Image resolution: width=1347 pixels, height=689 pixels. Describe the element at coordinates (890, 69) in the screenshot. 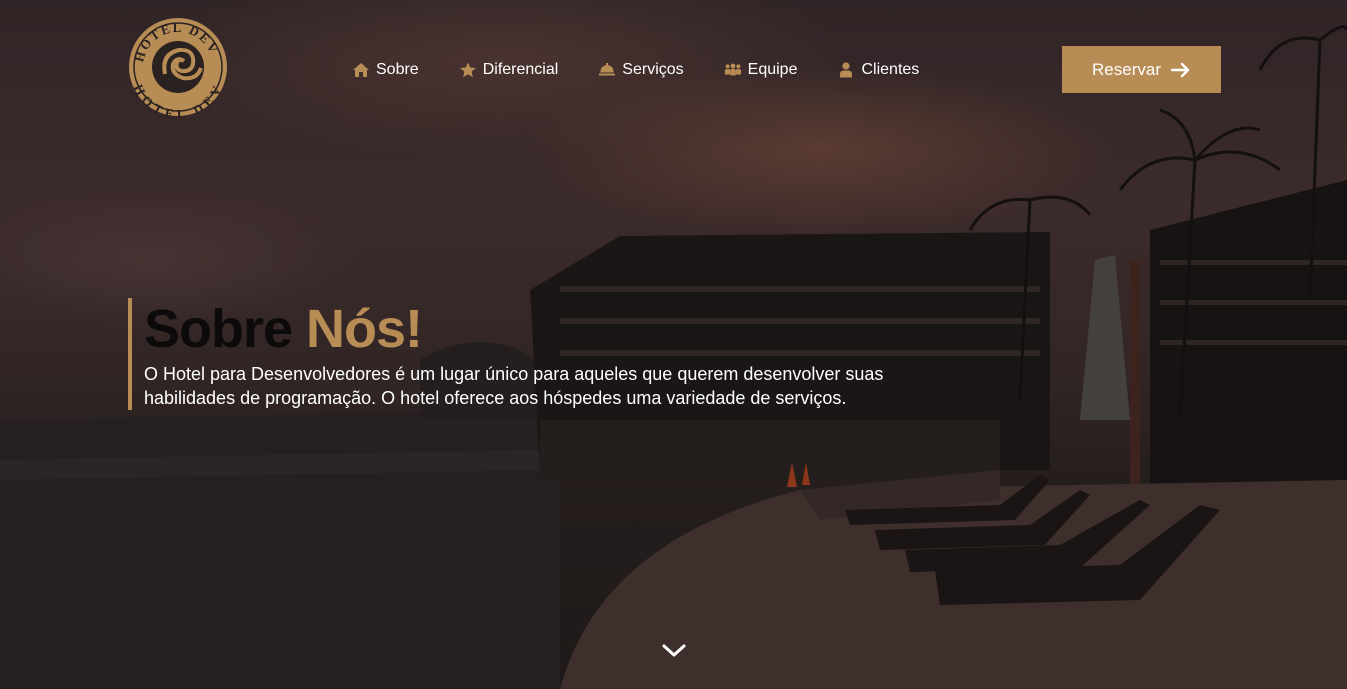

I see `nav-label-clientes: Clientes` at that location.